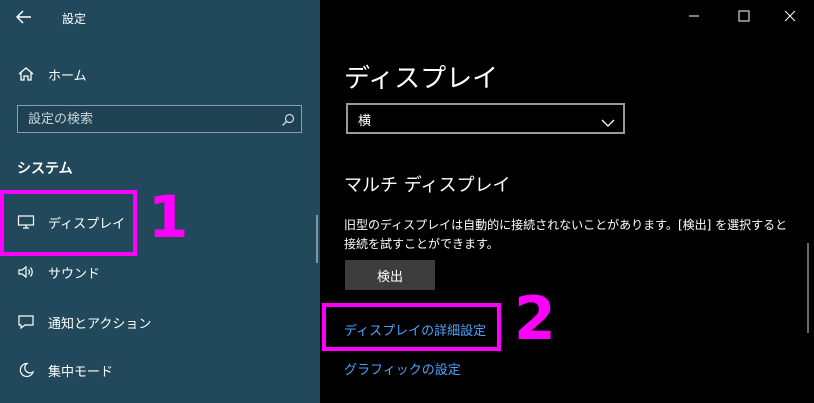 The height and width of the screenshot is (403, 814). Describe the element at coordinates (26, 322) in the screenshot. I see `notification-icon` at that location.